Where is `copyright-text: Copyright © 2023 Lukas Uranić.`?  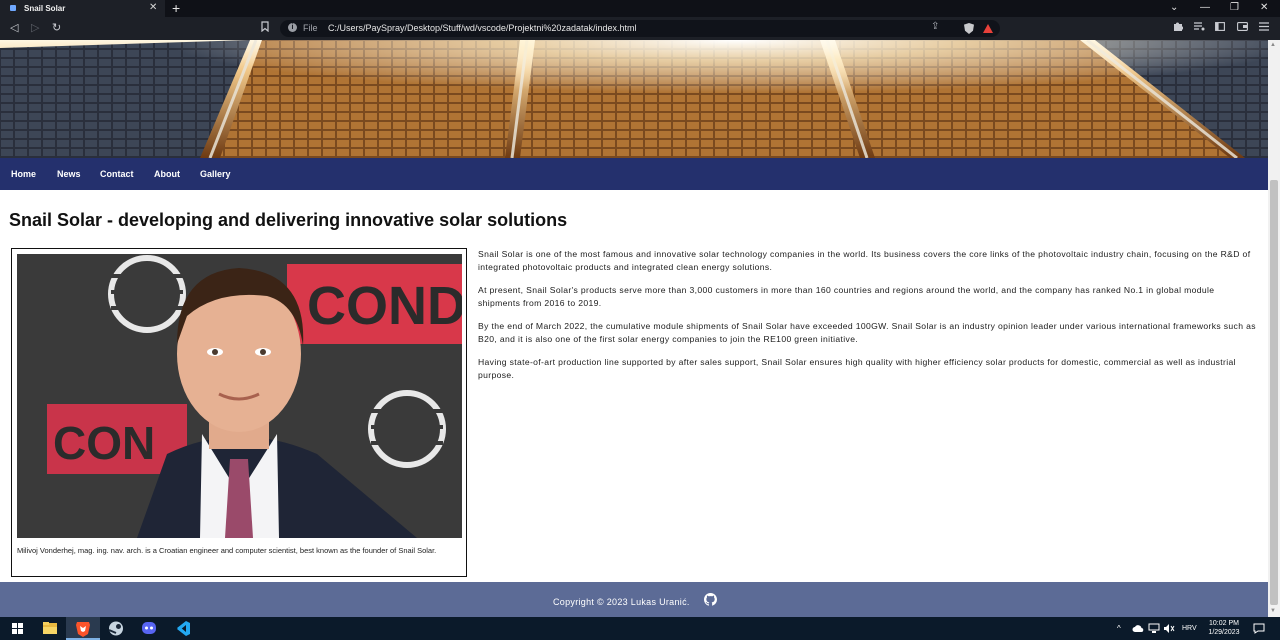 copyright-text: Copyright © 2023 Lukas Uranić. is located at coordinates (621, 602).